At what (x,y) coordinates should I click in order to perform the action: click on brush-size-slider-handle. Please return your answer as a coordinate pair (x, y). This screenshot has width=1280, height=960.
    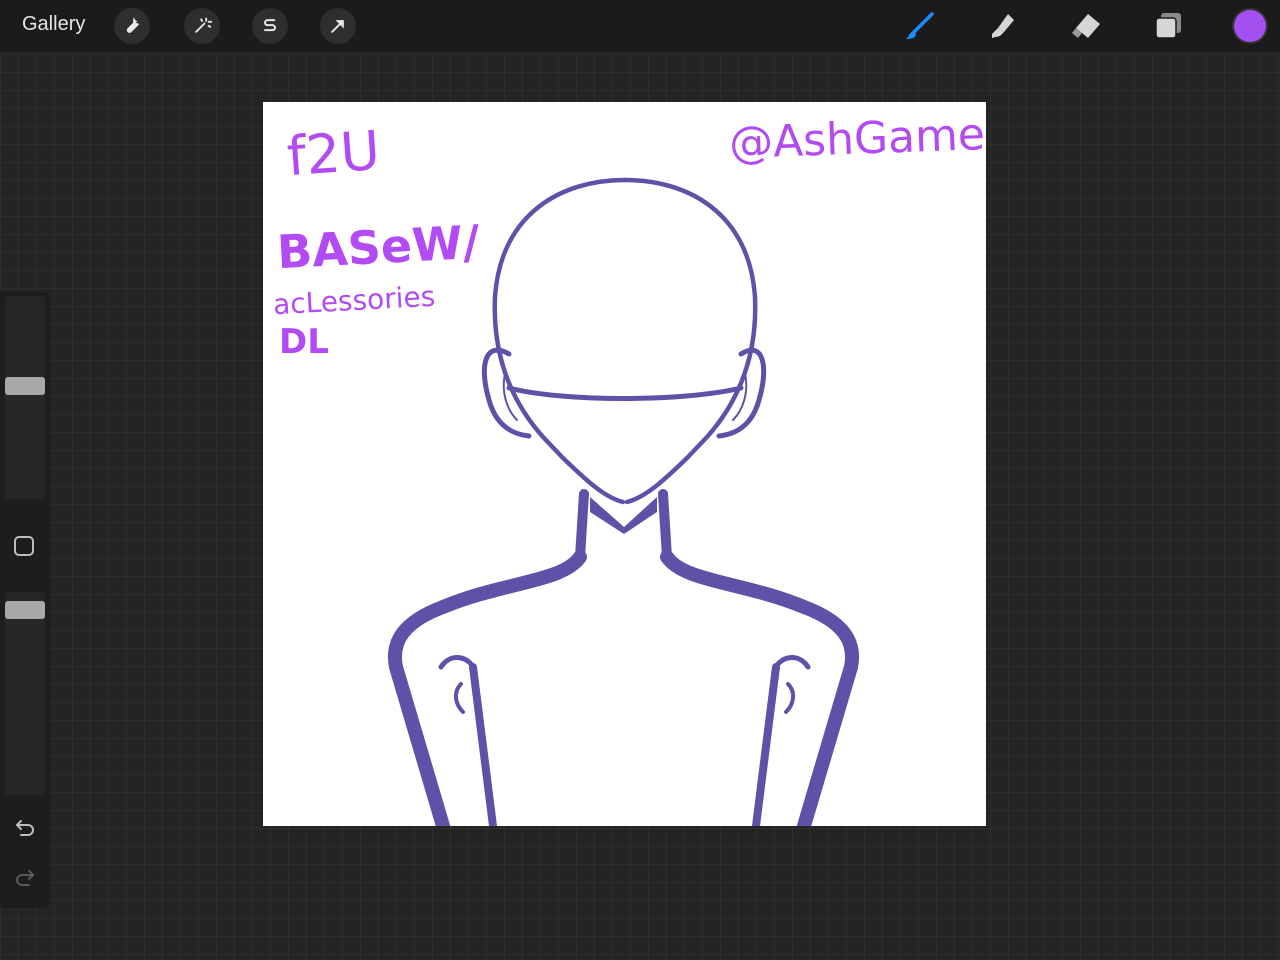
    Looking at the image, I should click on (25, 386).